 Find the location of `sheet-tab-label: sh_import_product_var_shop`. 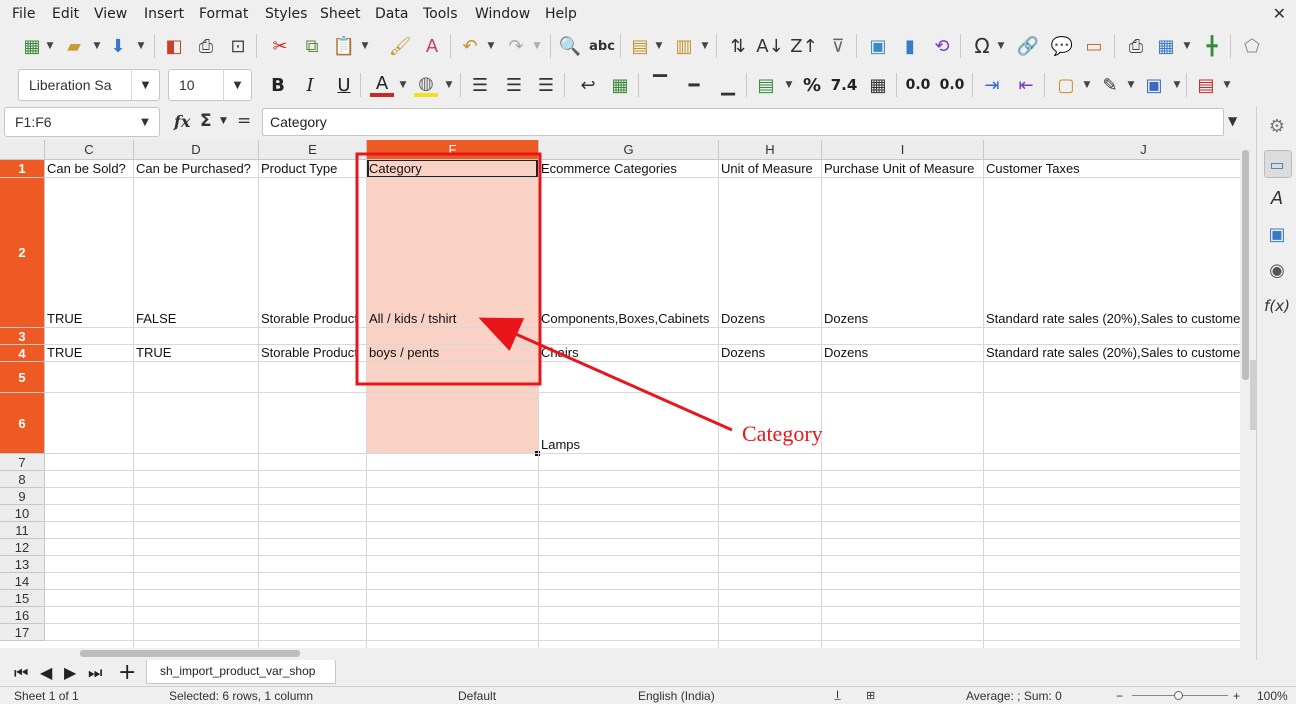

sheet-tab-label: sh_import_product_var_shop is located at coordinates (238, 671).